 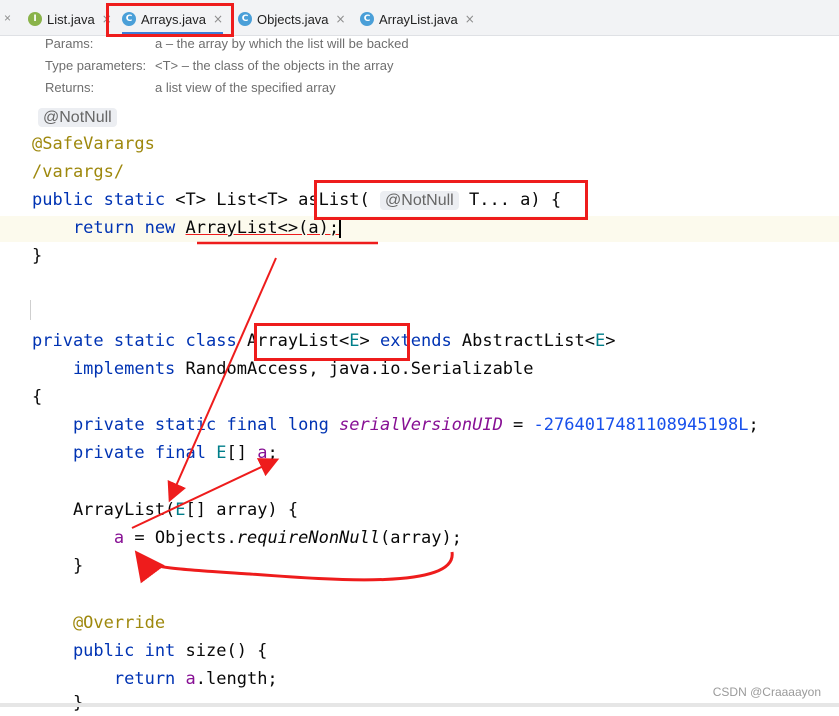 I want to click on arrow-to-field, so click(x=205, y=493).